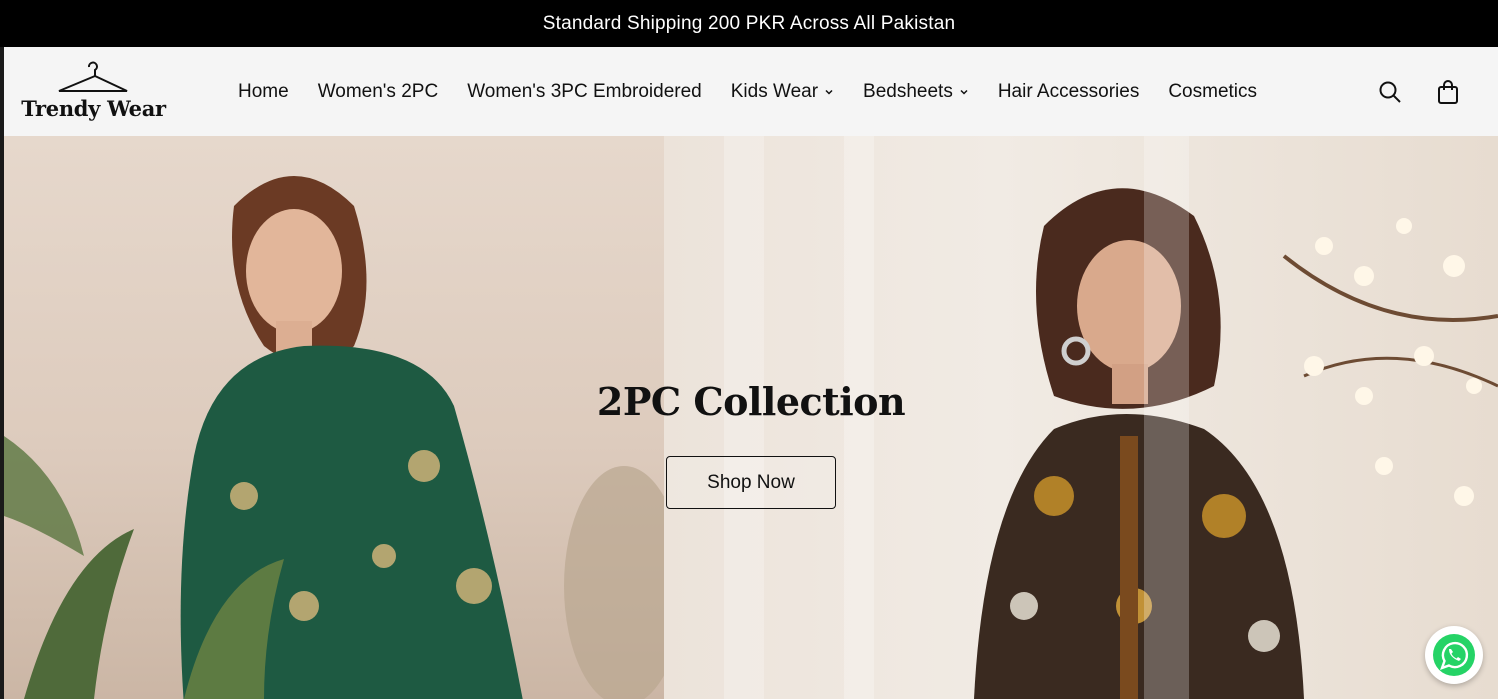 This screenshot has height=699, width=1498. I want to click on logo: Trendy Wear, so click(93, 91).